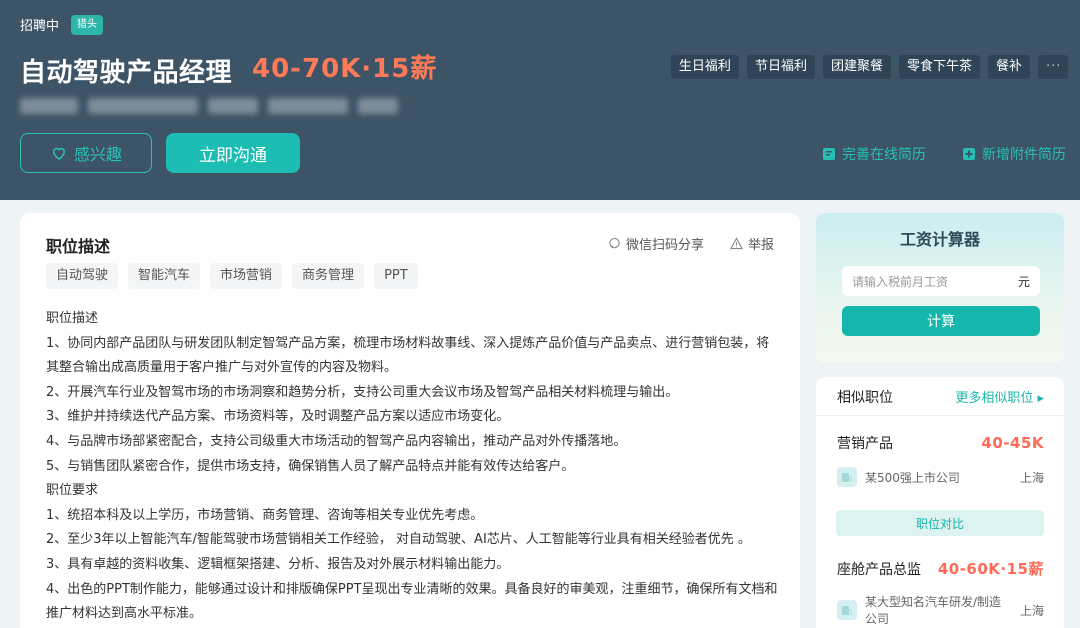  Describe the element at coordinates (1053, 67) in the screenshot. I see `welfare-more-button: ···` at that location.